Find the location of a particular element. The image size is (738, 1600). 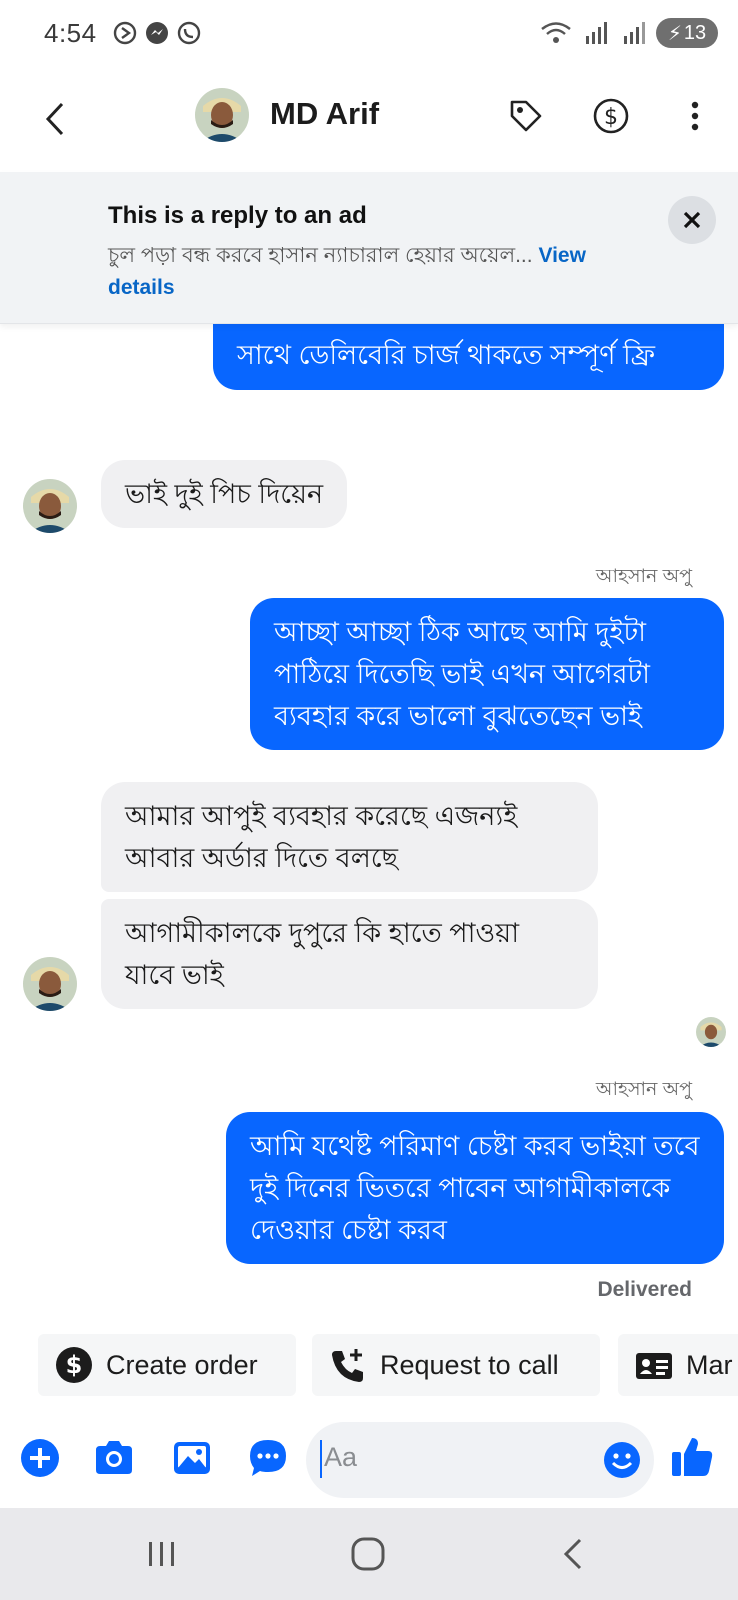

system-status: ⚡ 13 is located at coordinates (629, 33).